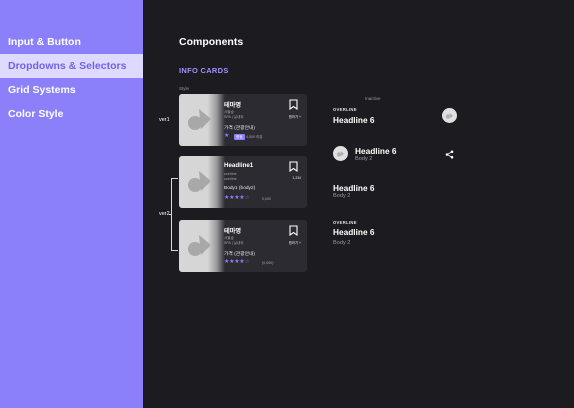  I want to click on star-rating: ★, so click(226, 135).